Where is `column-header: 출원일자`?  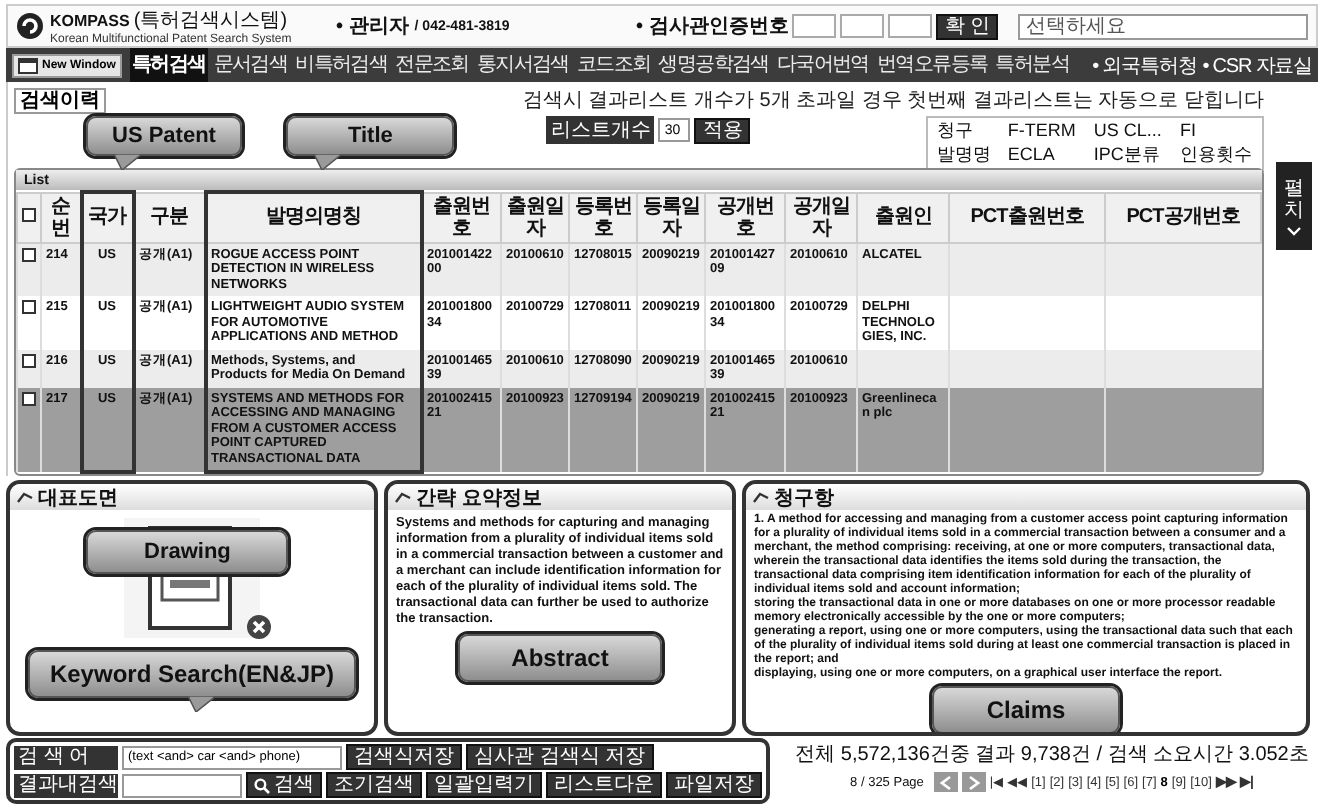 column-header: 출원일자 is located at coordinates (535, 217).